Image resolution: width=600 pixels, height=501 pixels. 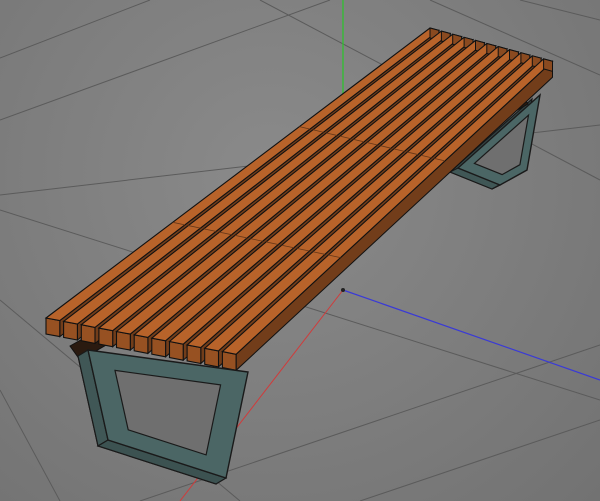 I want to click on bench-leg-front, so click(x=163, y=417).